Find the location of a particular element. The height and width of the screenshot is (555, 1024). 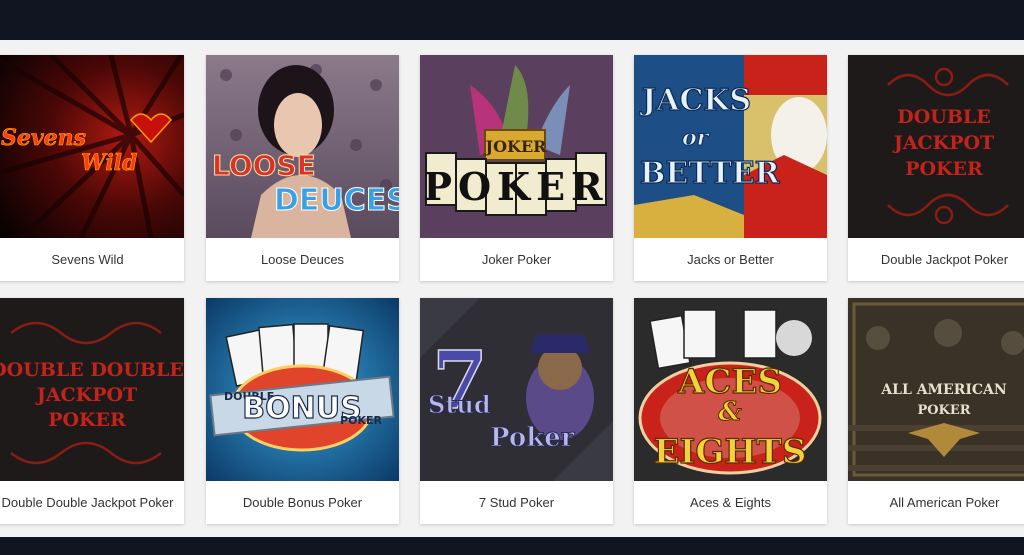

game-title: Jacks or Better is located at coordinates (730, 259).